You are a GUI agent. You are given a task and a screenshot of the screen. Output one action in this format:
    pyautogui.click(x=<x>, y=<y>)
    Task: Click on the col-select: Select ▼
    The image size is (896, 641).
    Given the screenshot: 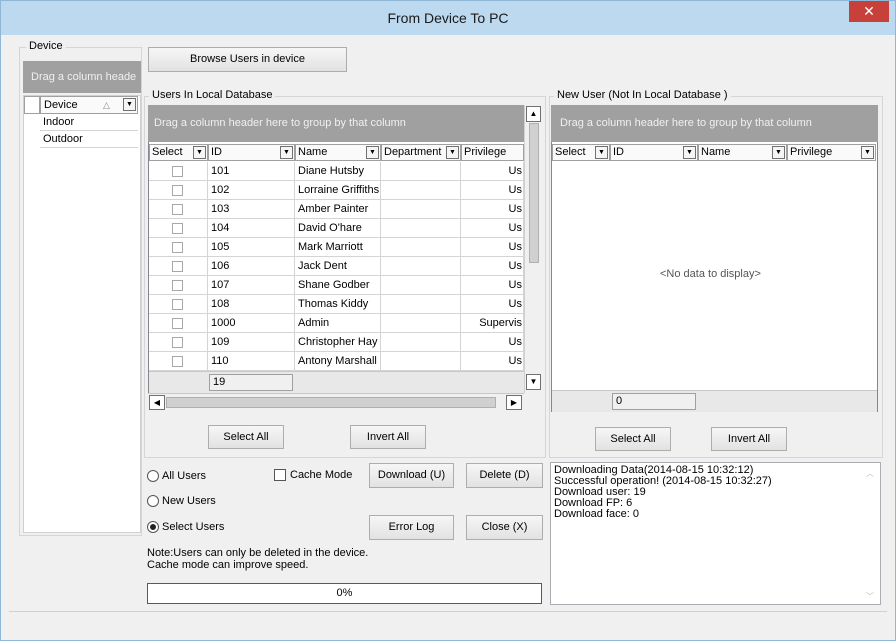 What is the action you would take?
    pyautogui.click(x=178, y=152)
    